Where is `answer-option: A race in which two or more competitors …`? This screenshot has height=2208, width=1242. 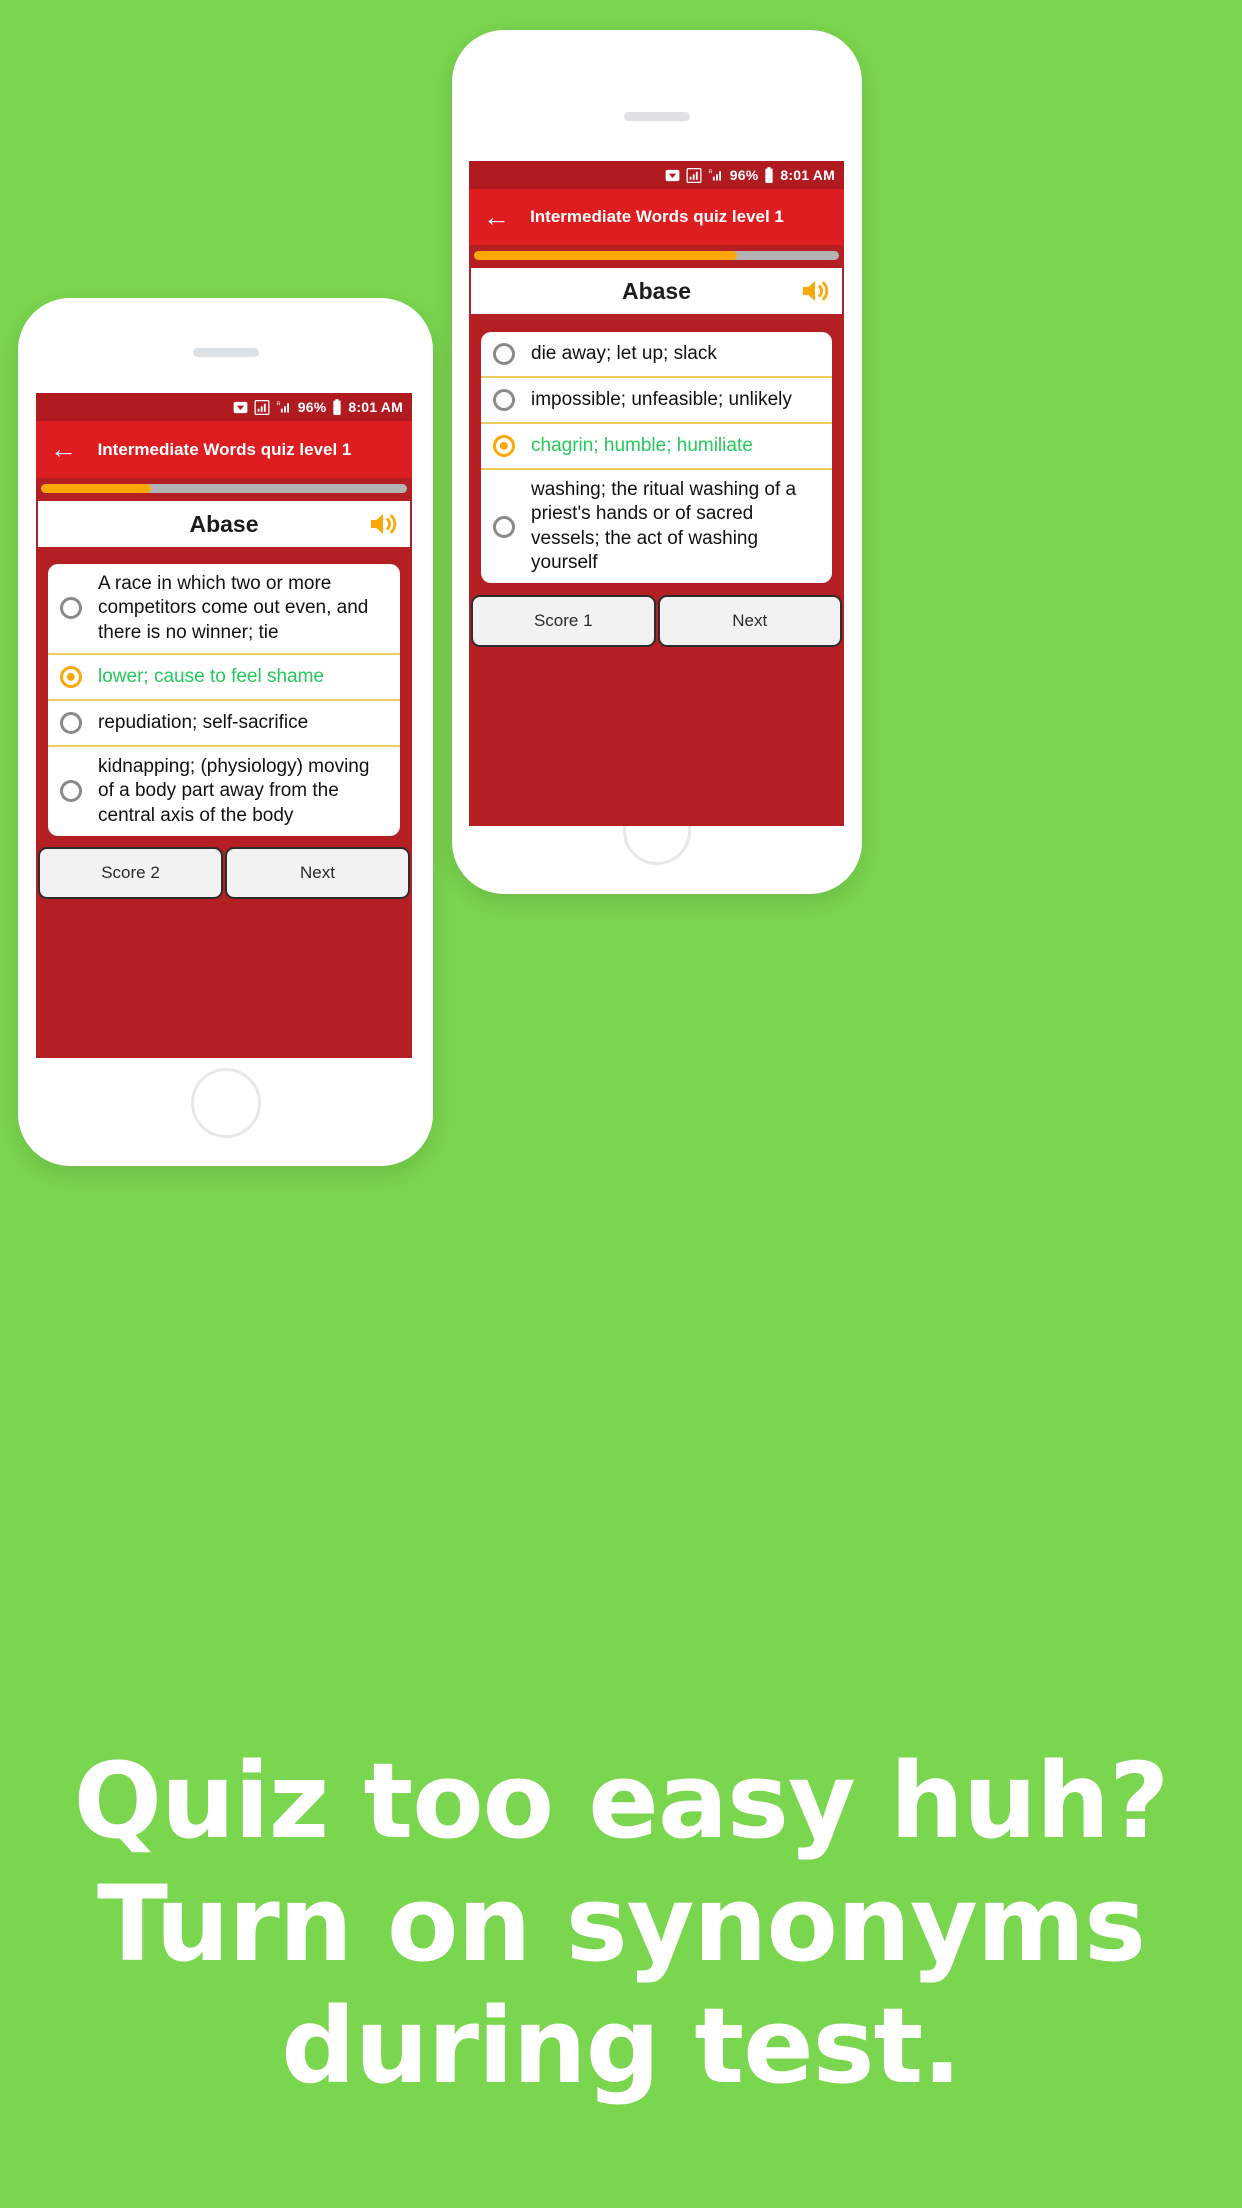
answer-option: A race in which two or more competitors … is located at coordinates (224, 609).